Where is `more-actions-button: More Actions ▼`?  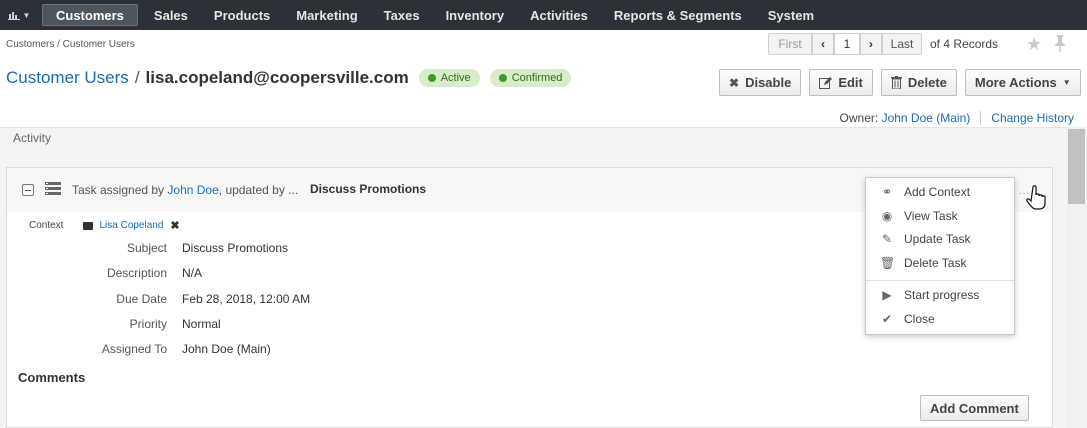 more-actions-button: More Actions ▼ is located at coordinates (1022, 82).